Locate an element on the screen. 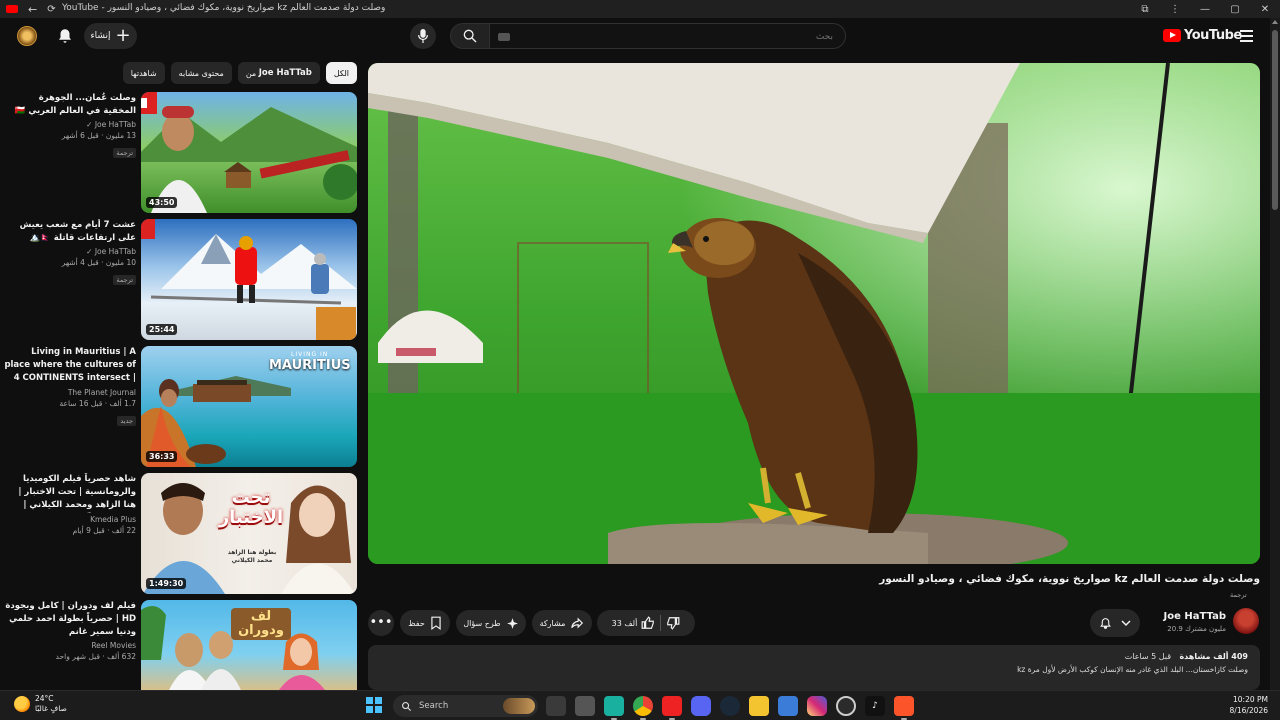 The width and height of the screenshot is (1280, 720). account-avatar is located at coordinates (27, 36).